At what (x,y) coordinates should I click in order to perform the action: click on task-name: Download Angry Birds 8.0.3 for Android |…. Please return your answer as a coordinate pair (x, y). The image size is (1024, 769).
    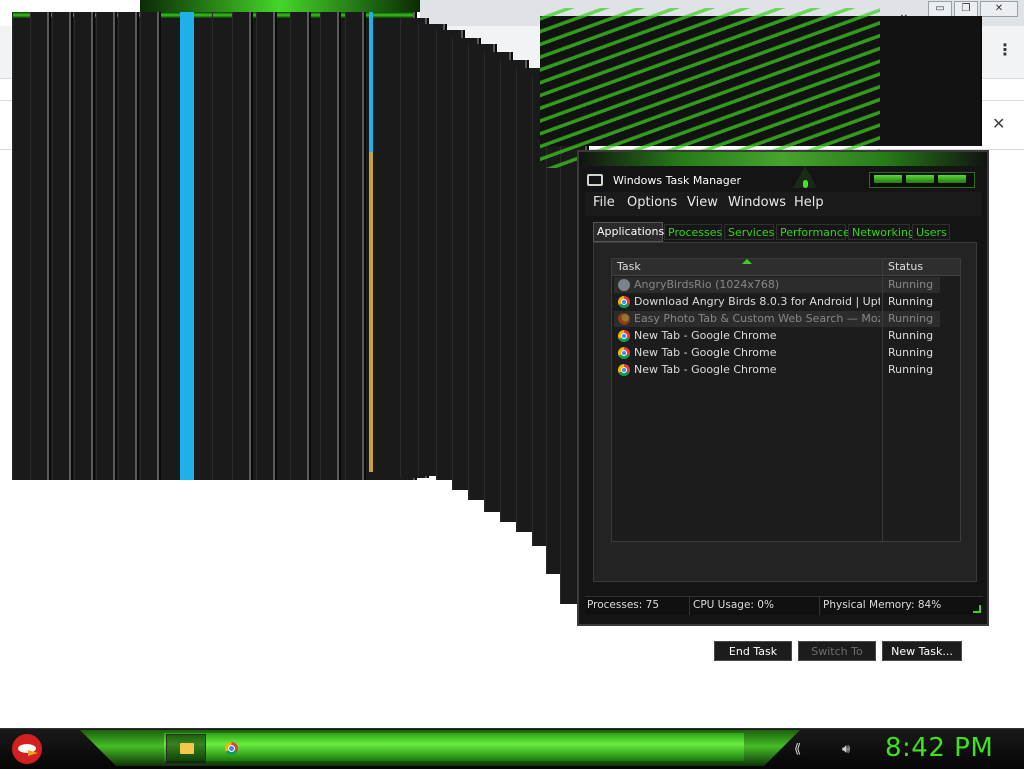
    Looking at the image, I should click on (757, 301).